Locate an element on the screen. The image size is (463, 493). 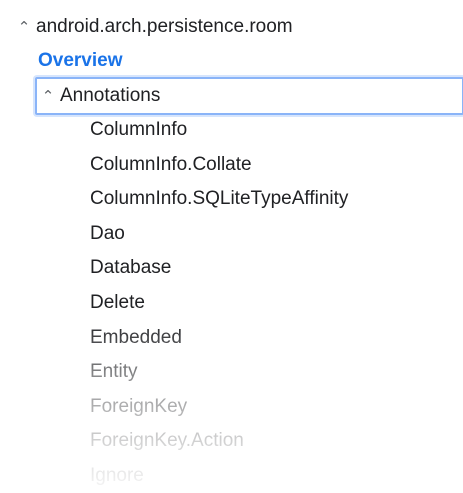
tree-node-root: ⌃ android.arch.persistence.room is located at coordinates (153, 27).